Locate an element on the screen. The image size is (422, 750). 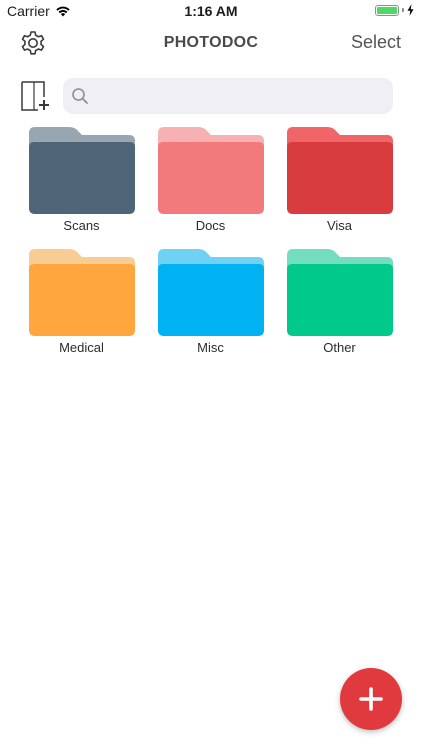
new-folder-icon is located at coordinates (35, 96).